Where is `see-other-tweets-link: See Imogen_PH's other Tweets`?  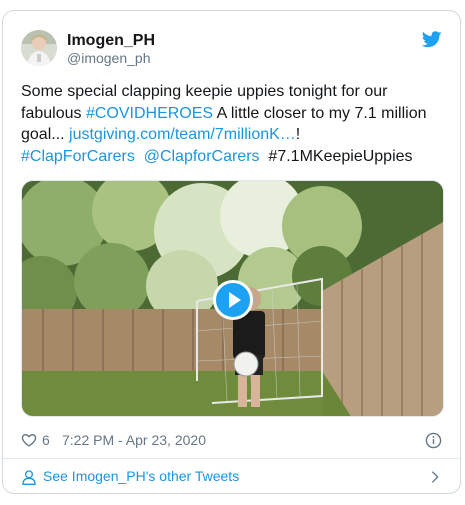
see-other-tweets-link: See Imogen_PH's other Tweets is located at coordinates (231, 476).